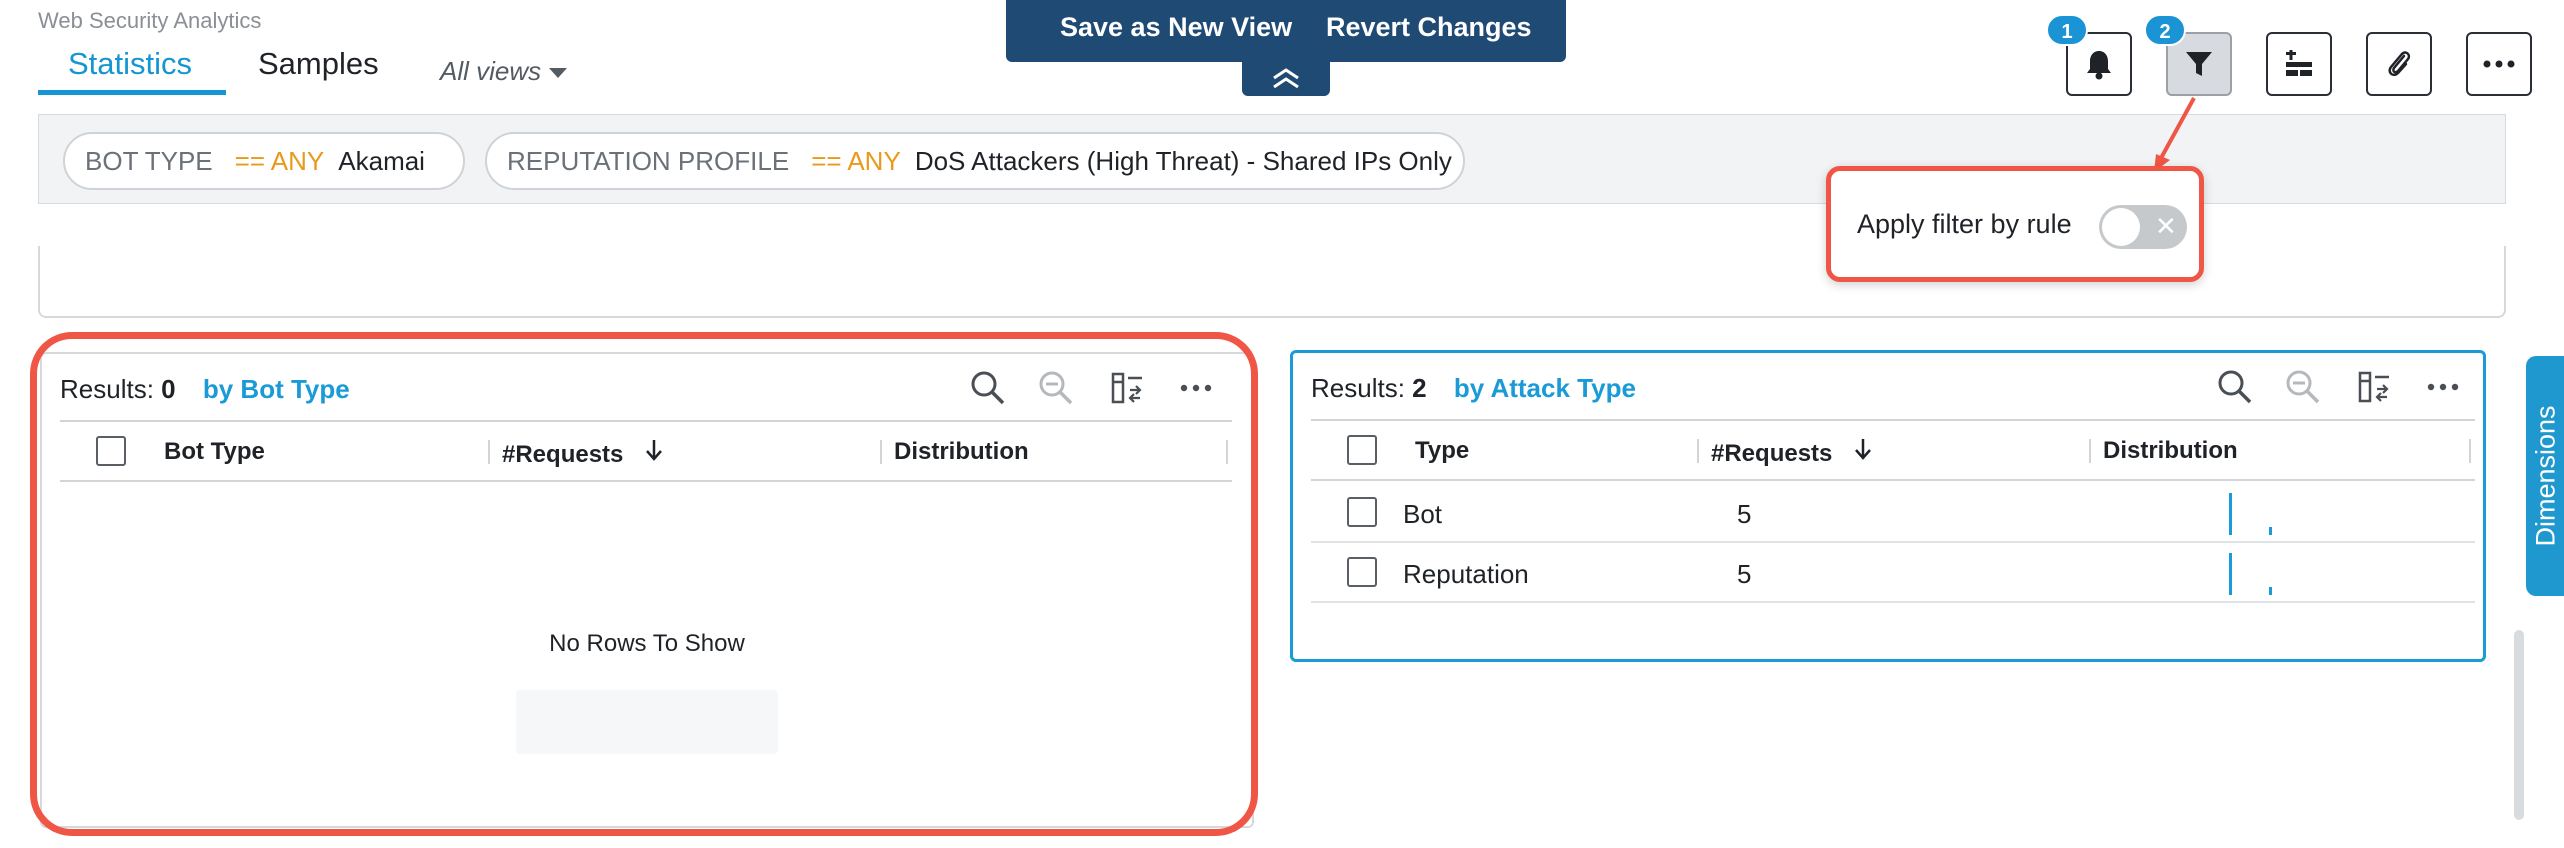 This screenshot has height=848, width=2564. I want to click on more-options-button, so click(2499, 64).